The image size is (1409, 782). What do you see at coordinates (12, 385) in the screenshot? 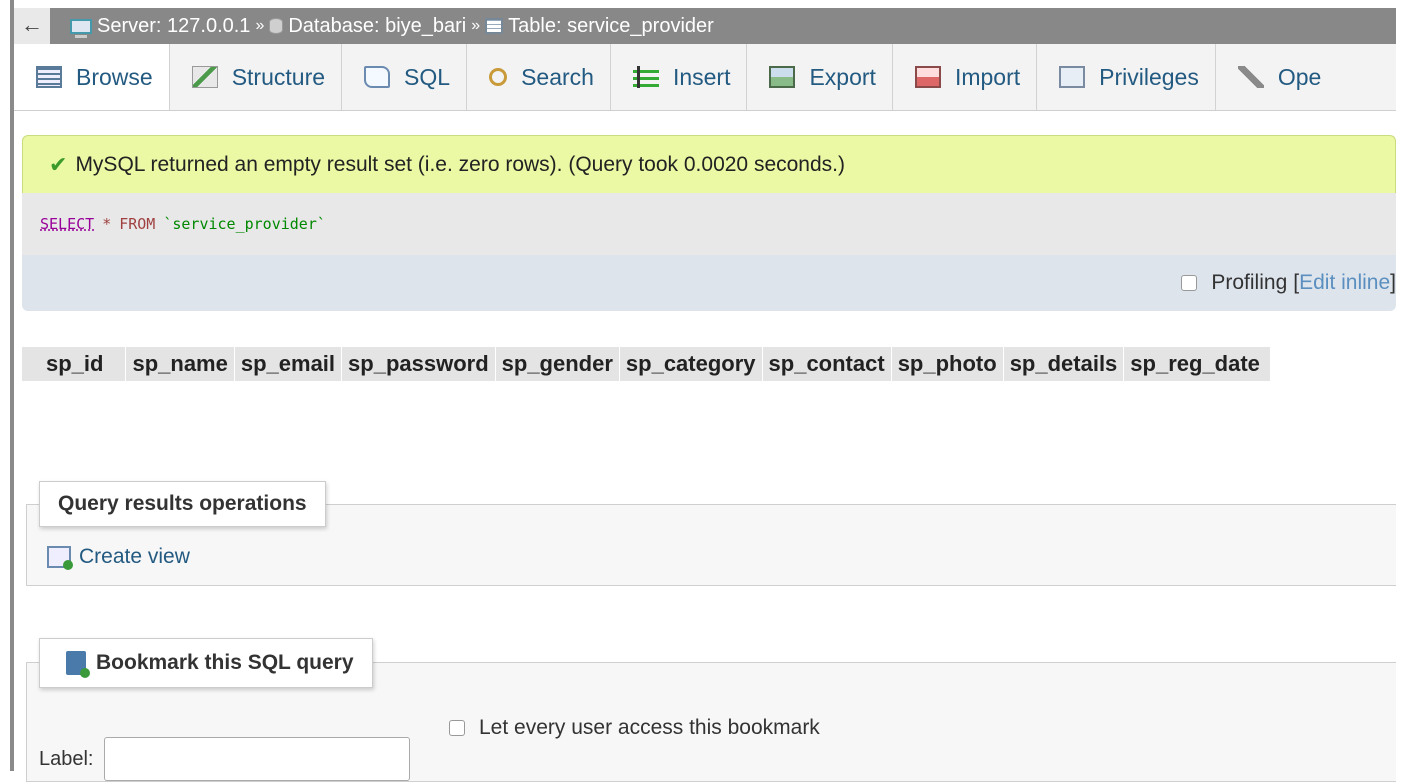
I see `left-frame-border` at bounding box center [12, 385].